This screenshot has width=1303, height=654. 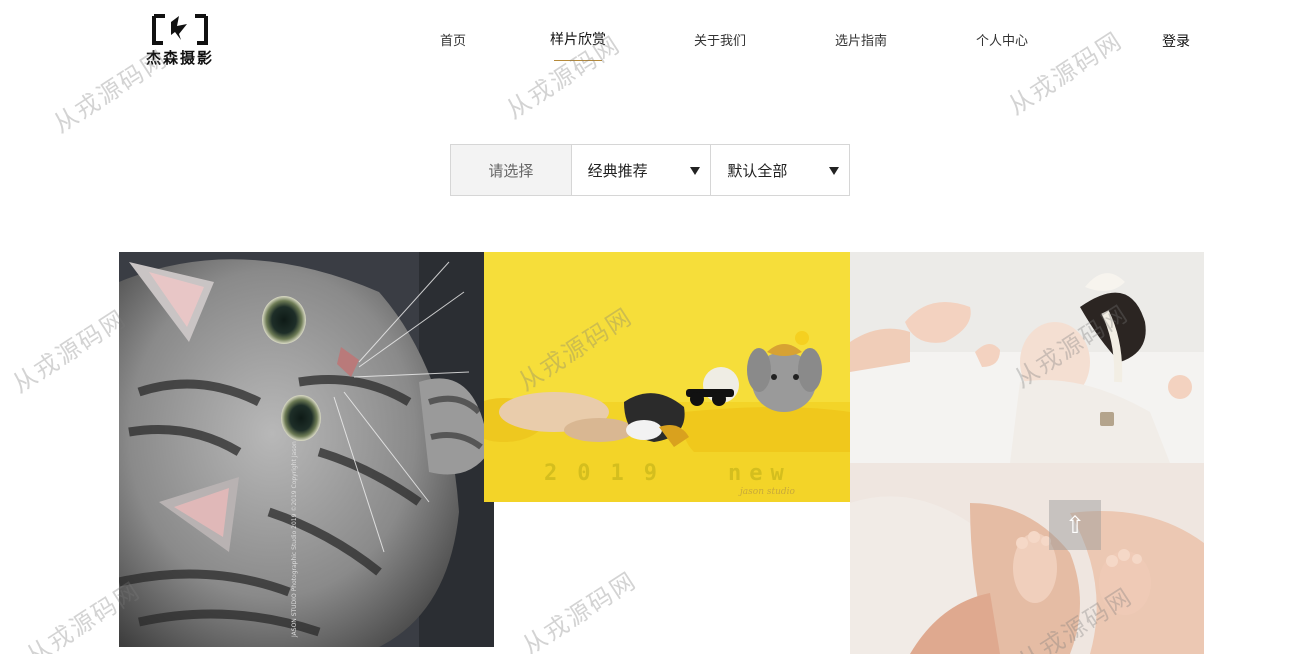 I want to click on category-select-value: 经典推荐, so click(x=617, y=170).